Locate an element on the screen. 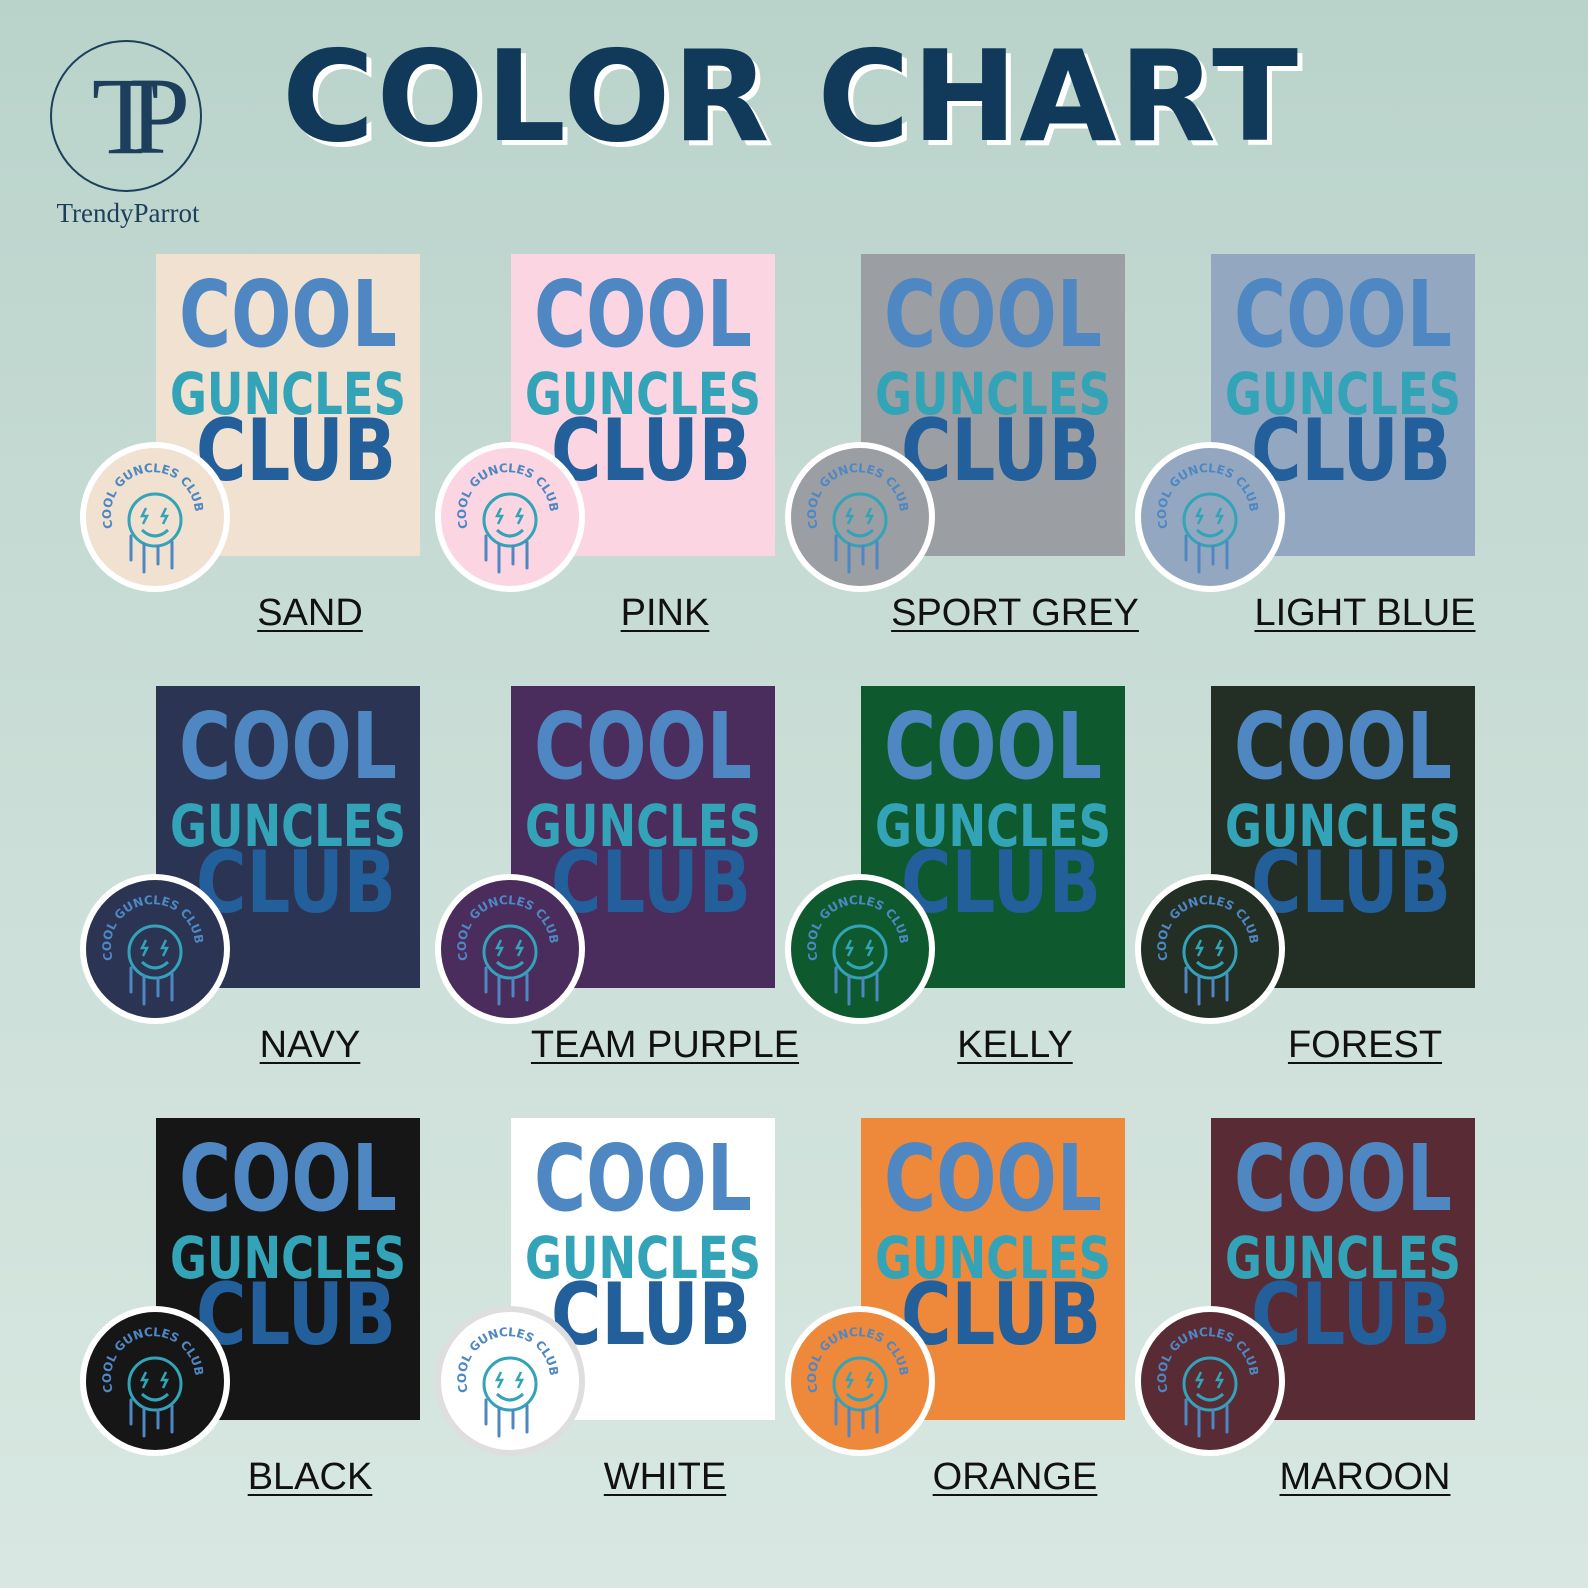 This screenshot has width=1588, height=1588. swatch-label: MAROON is located at coordinates (1365, 1477).